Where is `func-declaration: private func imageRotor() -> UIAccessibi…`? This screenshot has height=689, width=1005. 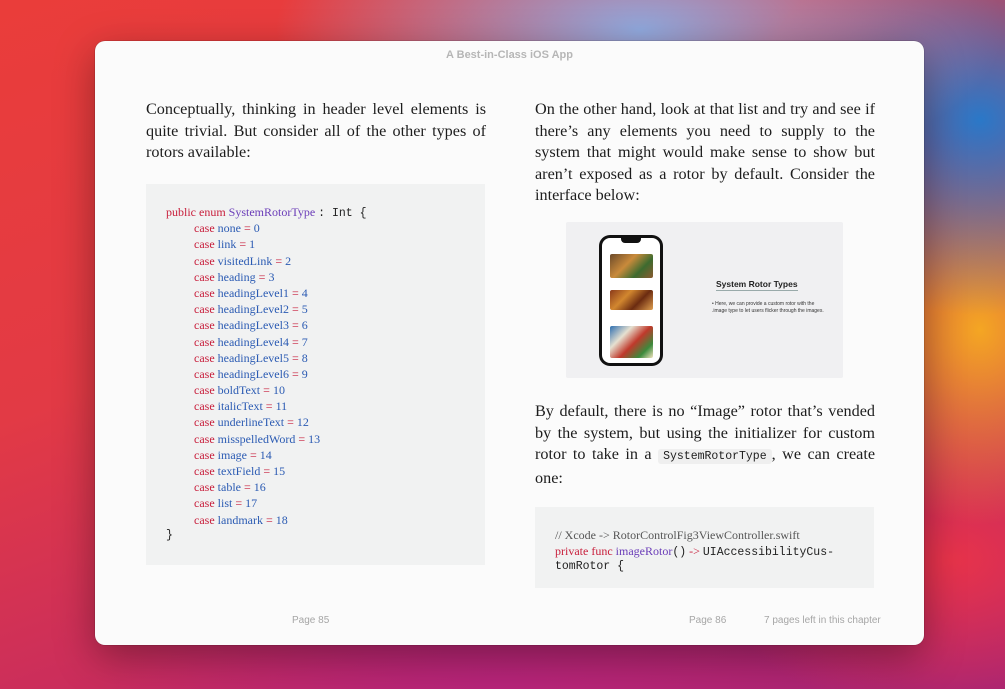
func-declaration: private func imageRotor() -> UIAccessibi… is located at coordinates (714, 551).